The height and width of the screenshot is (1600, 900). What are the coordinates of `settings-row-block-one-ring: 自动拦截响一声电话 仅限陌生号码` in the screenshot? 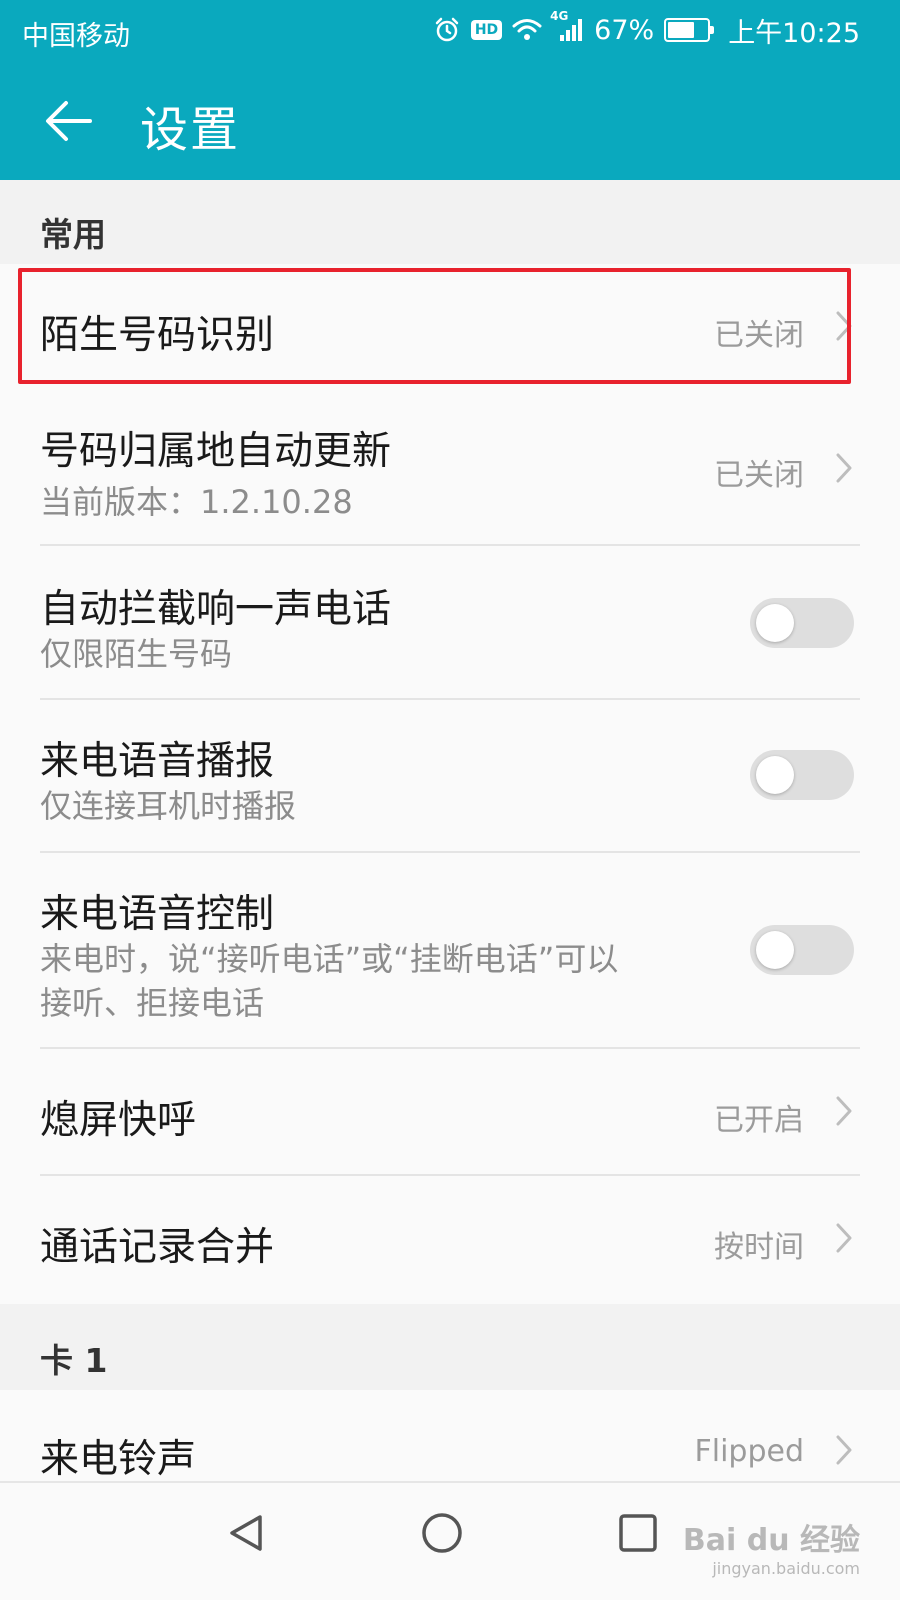 It's located at (450, 624).